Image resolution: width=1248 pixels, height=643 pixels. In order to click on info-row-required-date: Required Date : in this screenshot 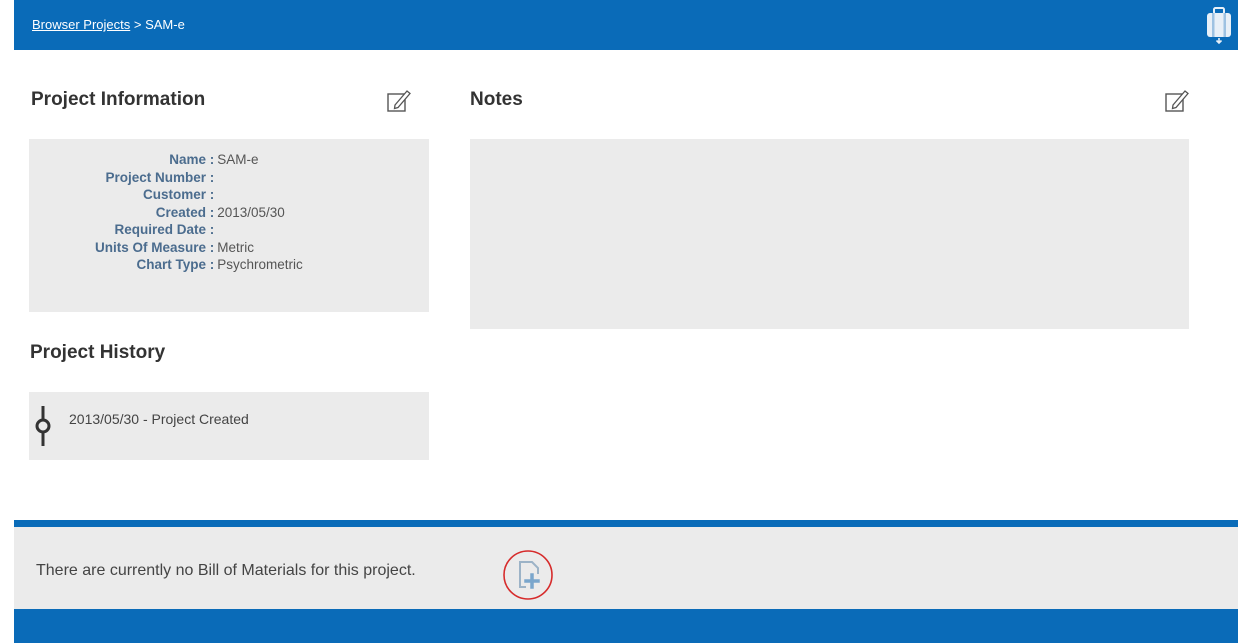, I will do `click(229, 230)`.